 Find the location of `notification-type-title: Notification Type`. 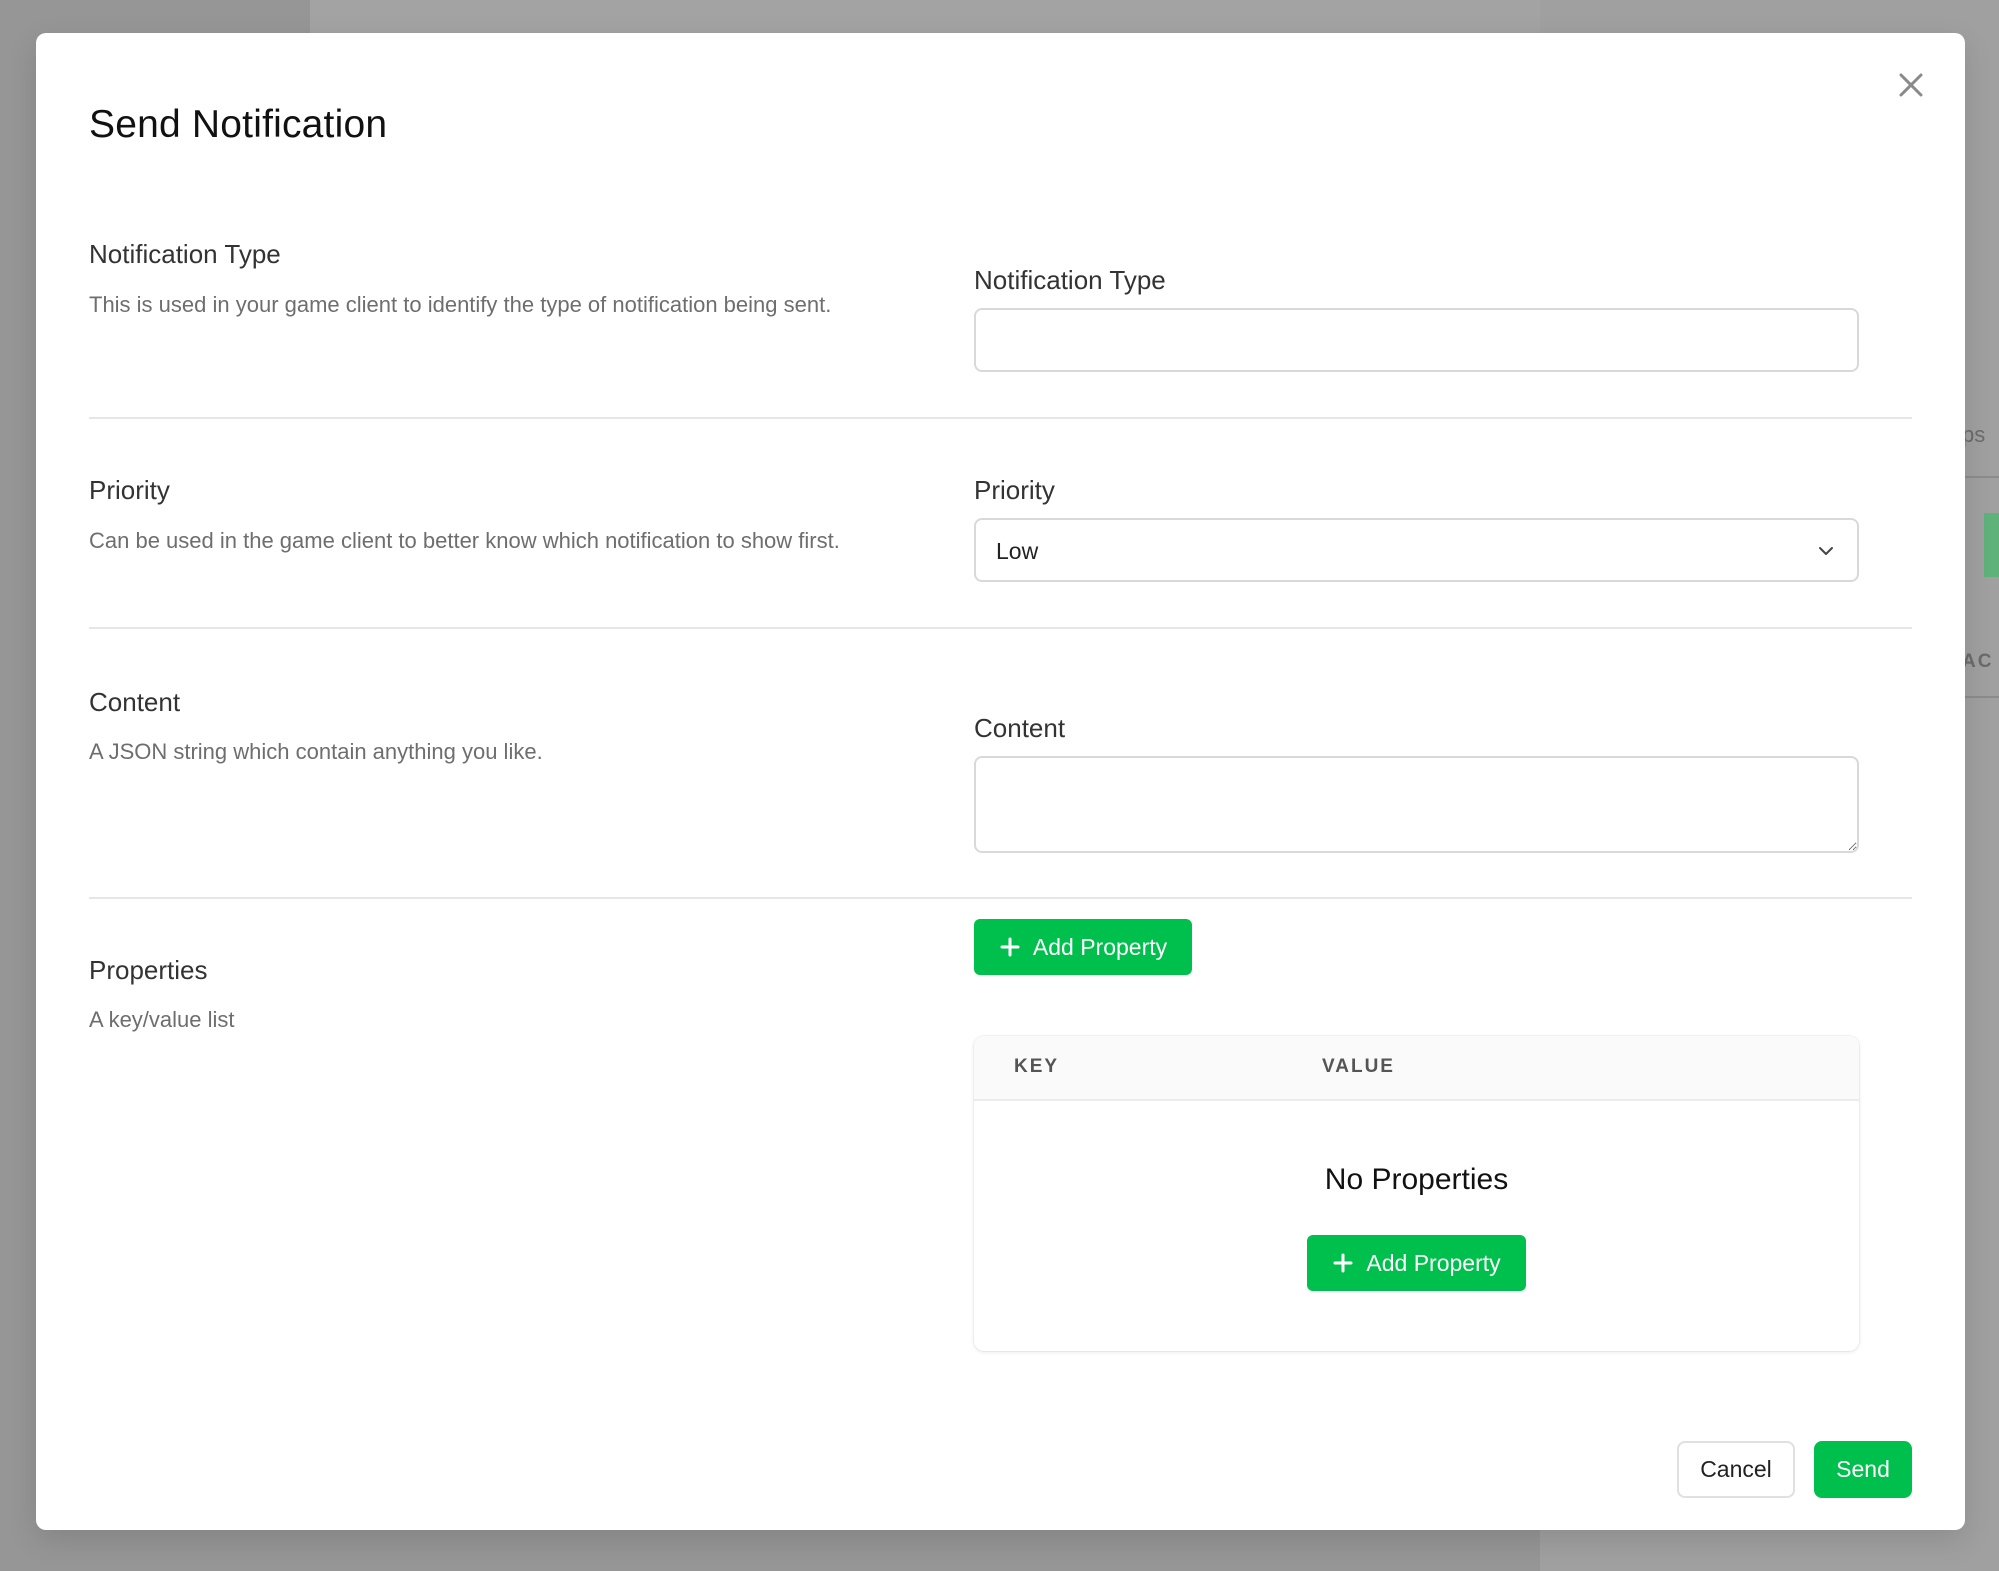

notification-type-title: Notification Type is located at coordinates (185, 254).